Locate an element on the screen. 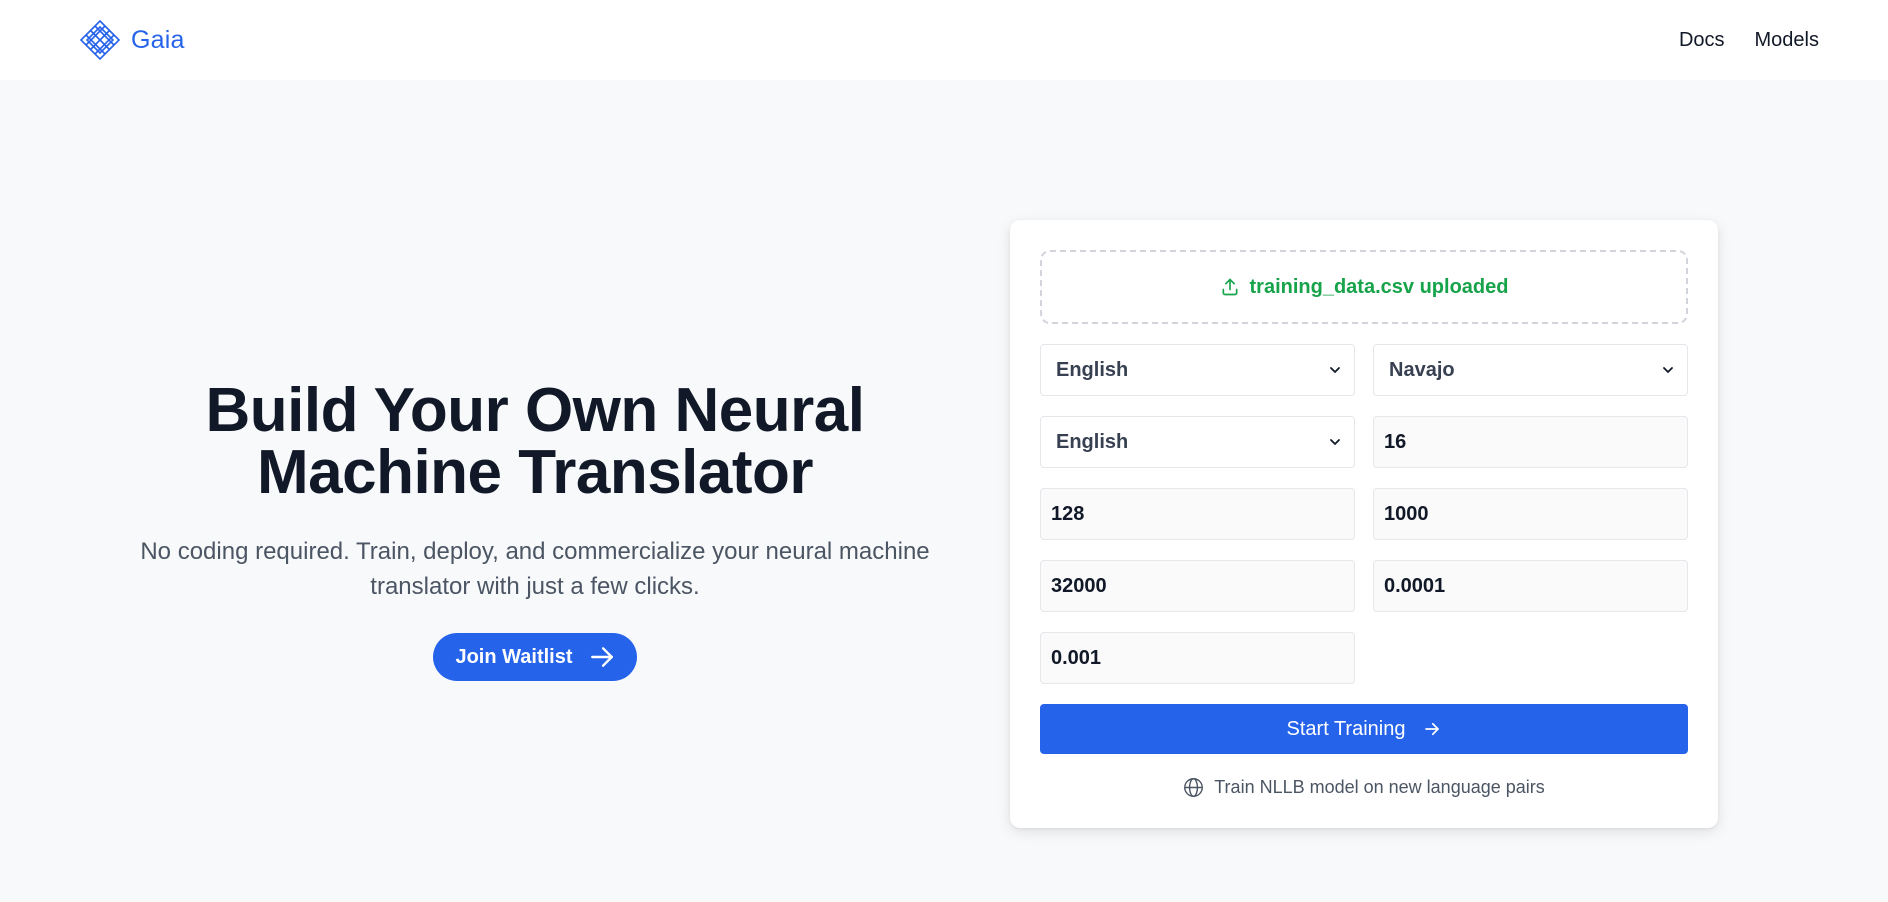 The image size is (1888, 902). form-fields-grid: English Navajo English is located at coordinates (1364, 514).